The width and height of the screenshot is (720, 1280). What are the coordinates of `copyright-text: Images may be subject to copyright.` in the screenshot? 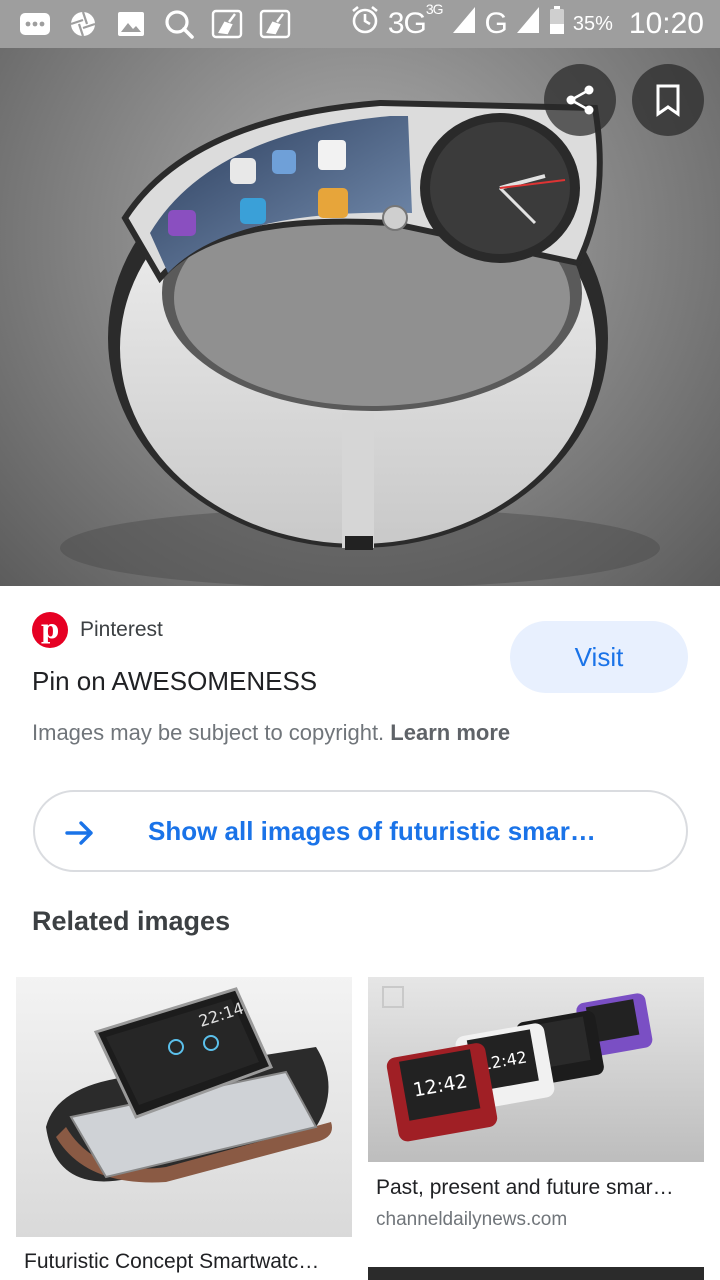 It's located at (208, 732).